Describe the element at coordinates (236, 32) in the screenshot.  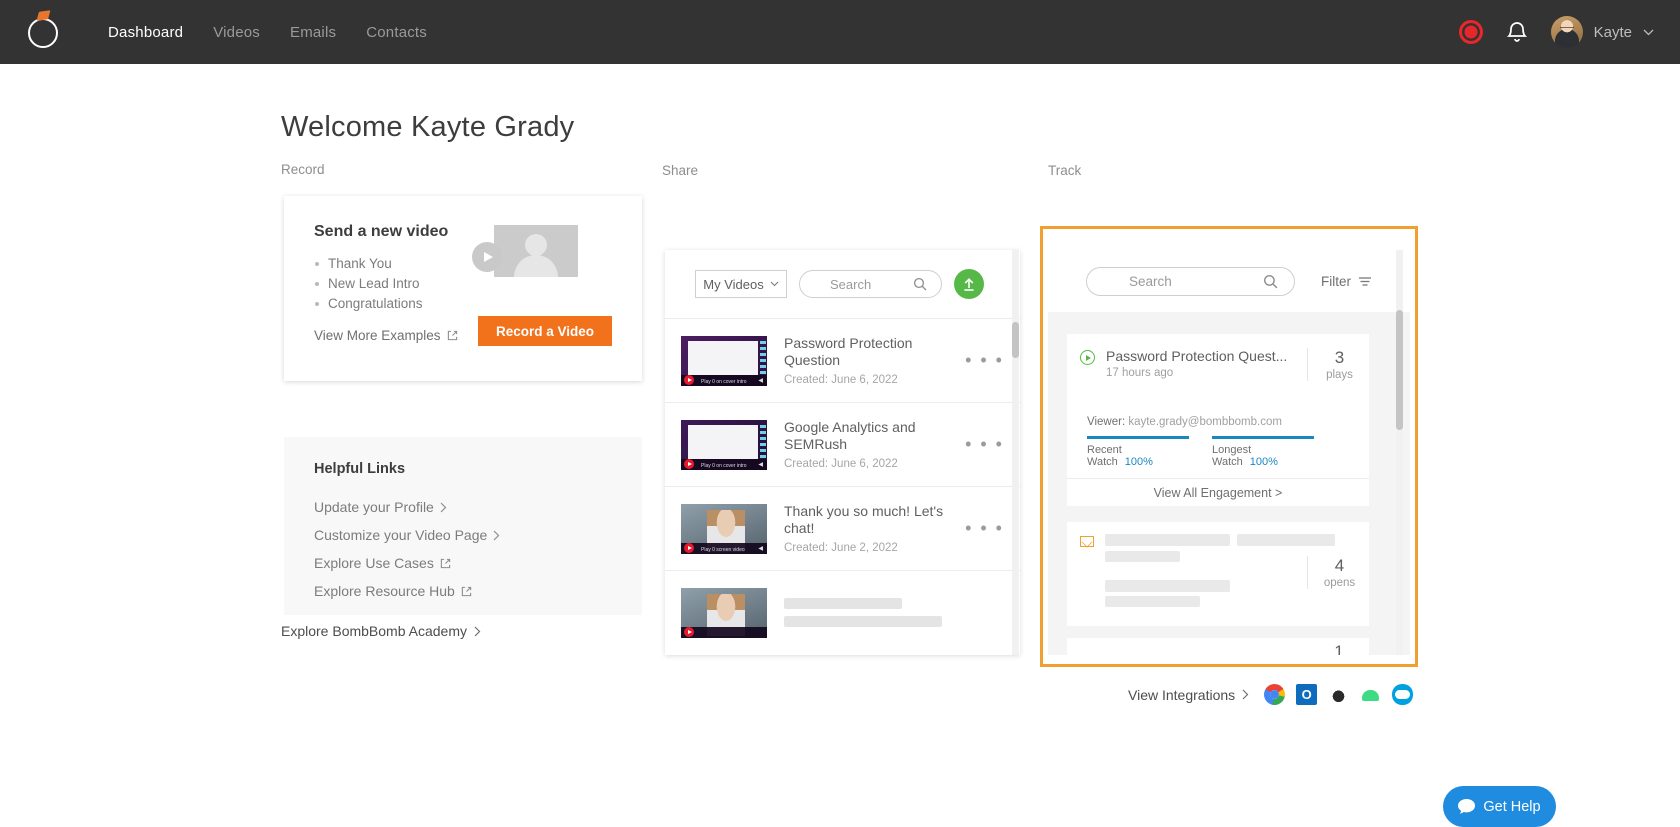
I see `nav-item-videos: Videos` at that location.